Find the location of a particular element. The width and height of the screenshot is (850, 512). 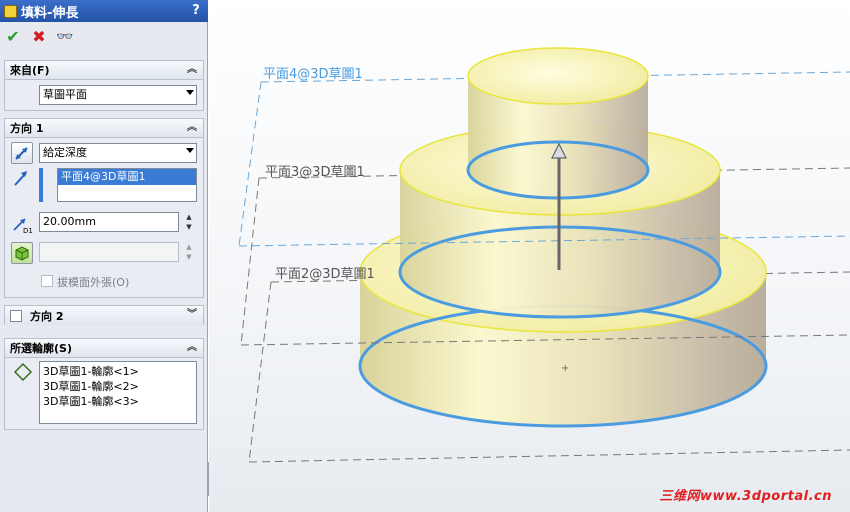

list-item: 3D草圖1-輪廓<1> is located at coordinates (118, 371).